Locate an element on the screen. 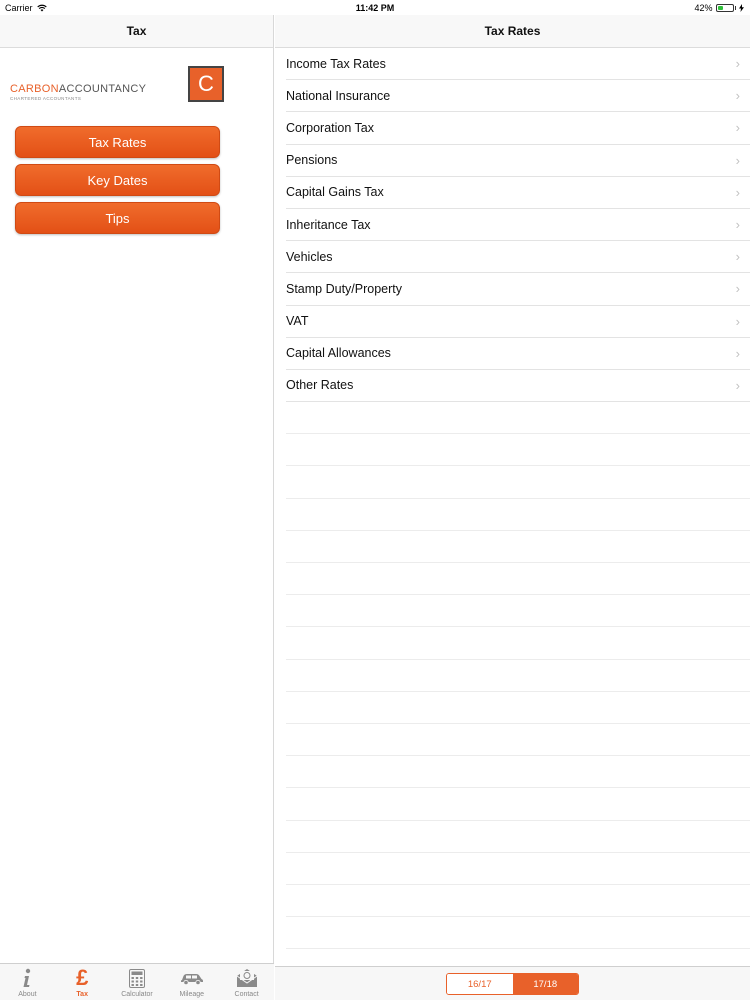 Image resolution: width=750 pixels, height=1000 pixels. logo-word-carbon: CARBON is located at coordinates (34, 89).